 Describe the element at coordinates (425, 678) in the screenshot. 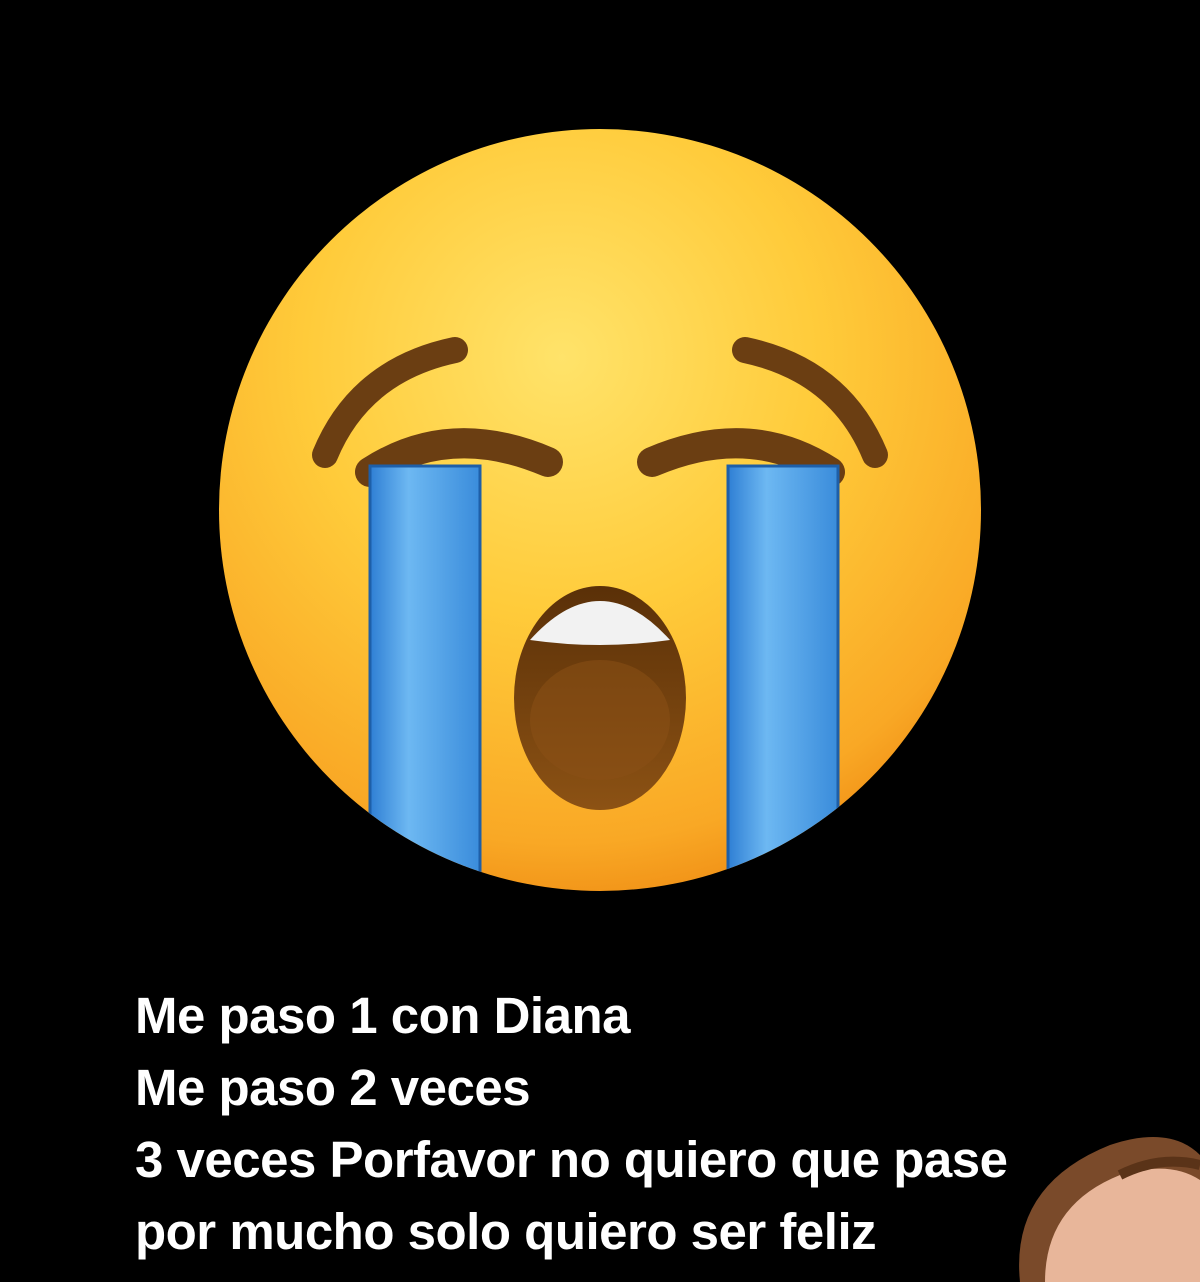

I see `left-tear` at that location.